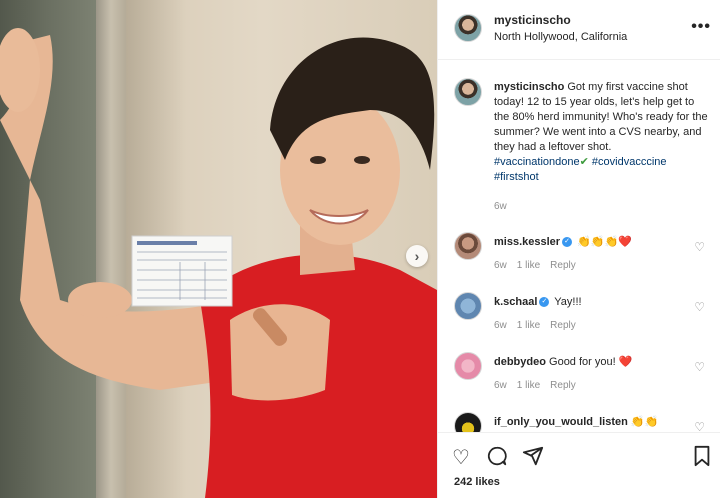  Describe the element at coordinates (584, 162) in the screenshot. I see `check-emoji: ✔` at that location.